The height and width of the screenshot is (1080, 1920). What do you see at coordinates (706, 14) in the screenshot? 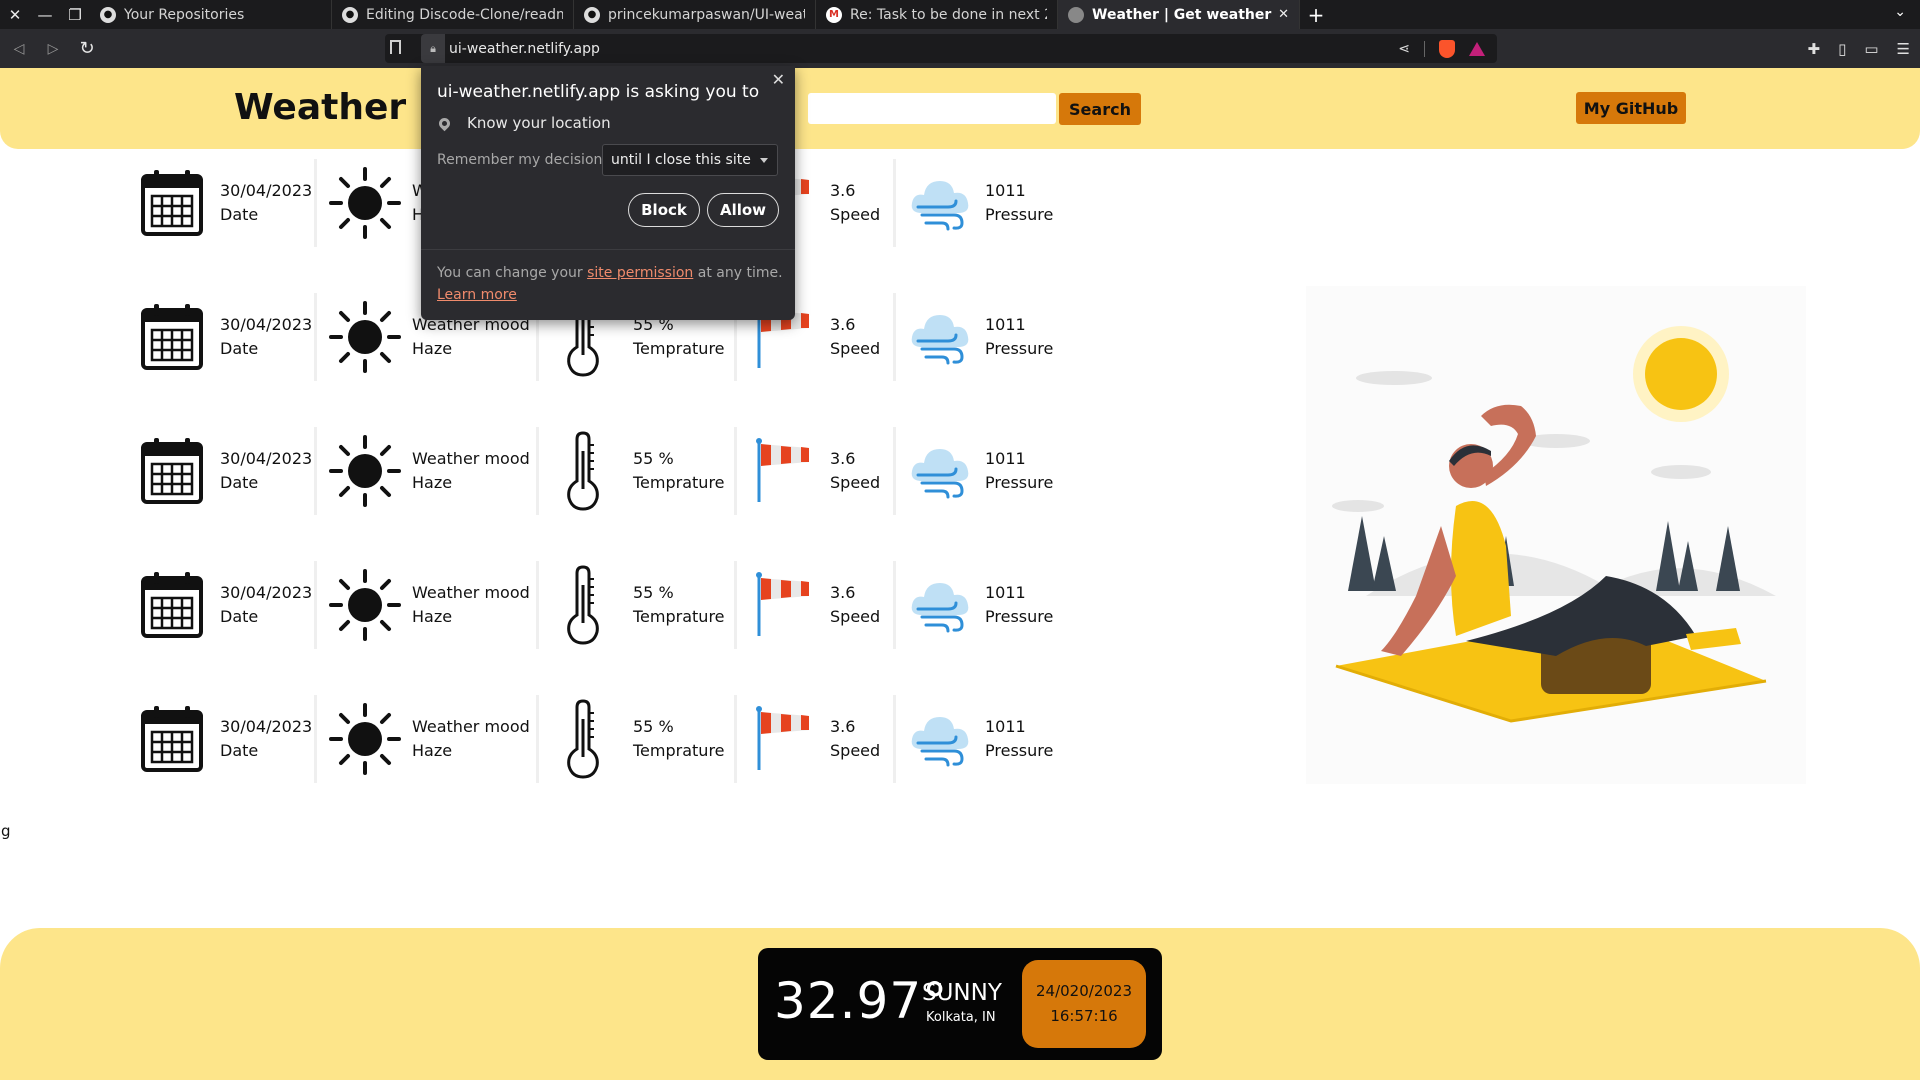
I see `tab-title: princekumarpaswan/UI-weat` at bounding box center [706, 14].